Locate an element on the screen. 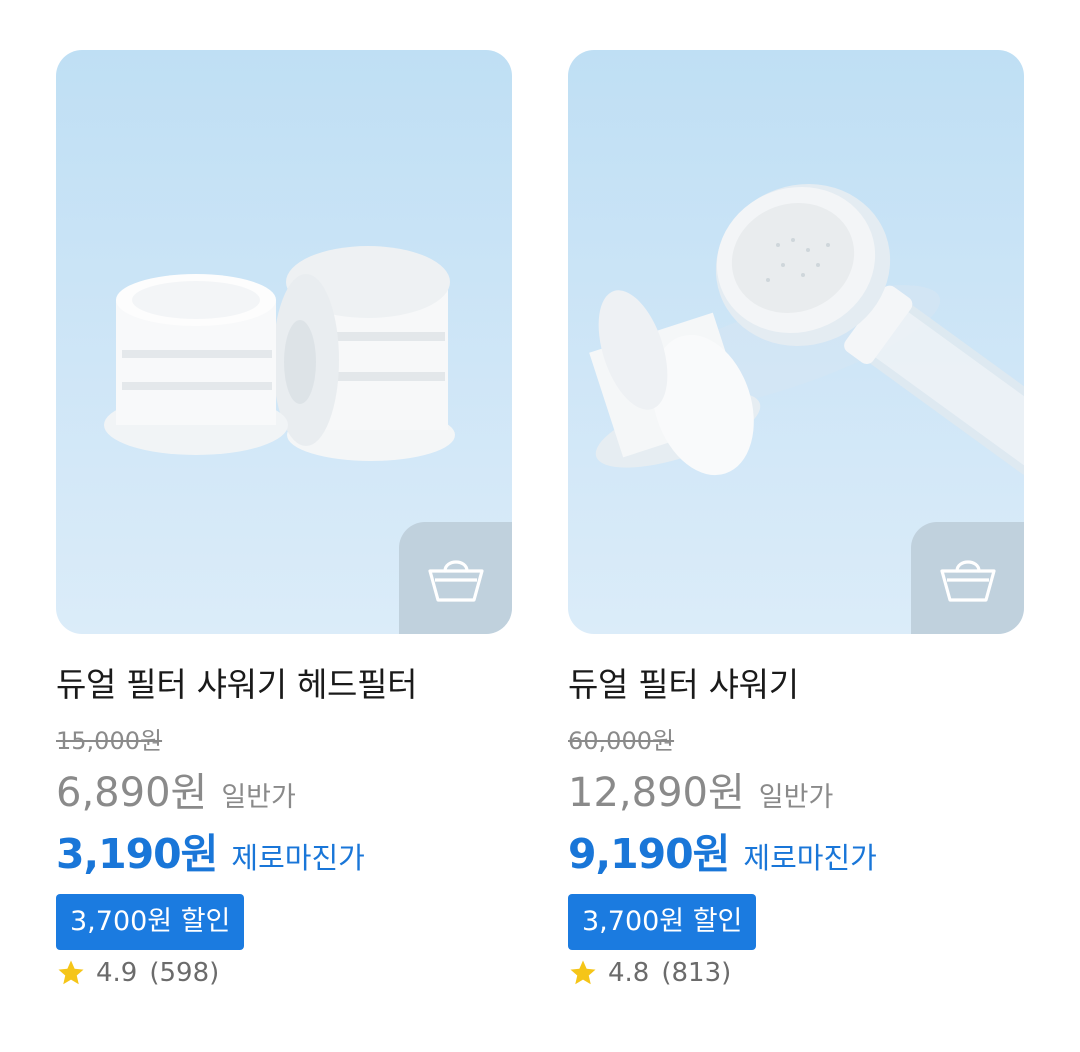 The image size is (1080, 1052). product-title: 듀얼 필터 샤워기 is located at coordinates (796, 685).